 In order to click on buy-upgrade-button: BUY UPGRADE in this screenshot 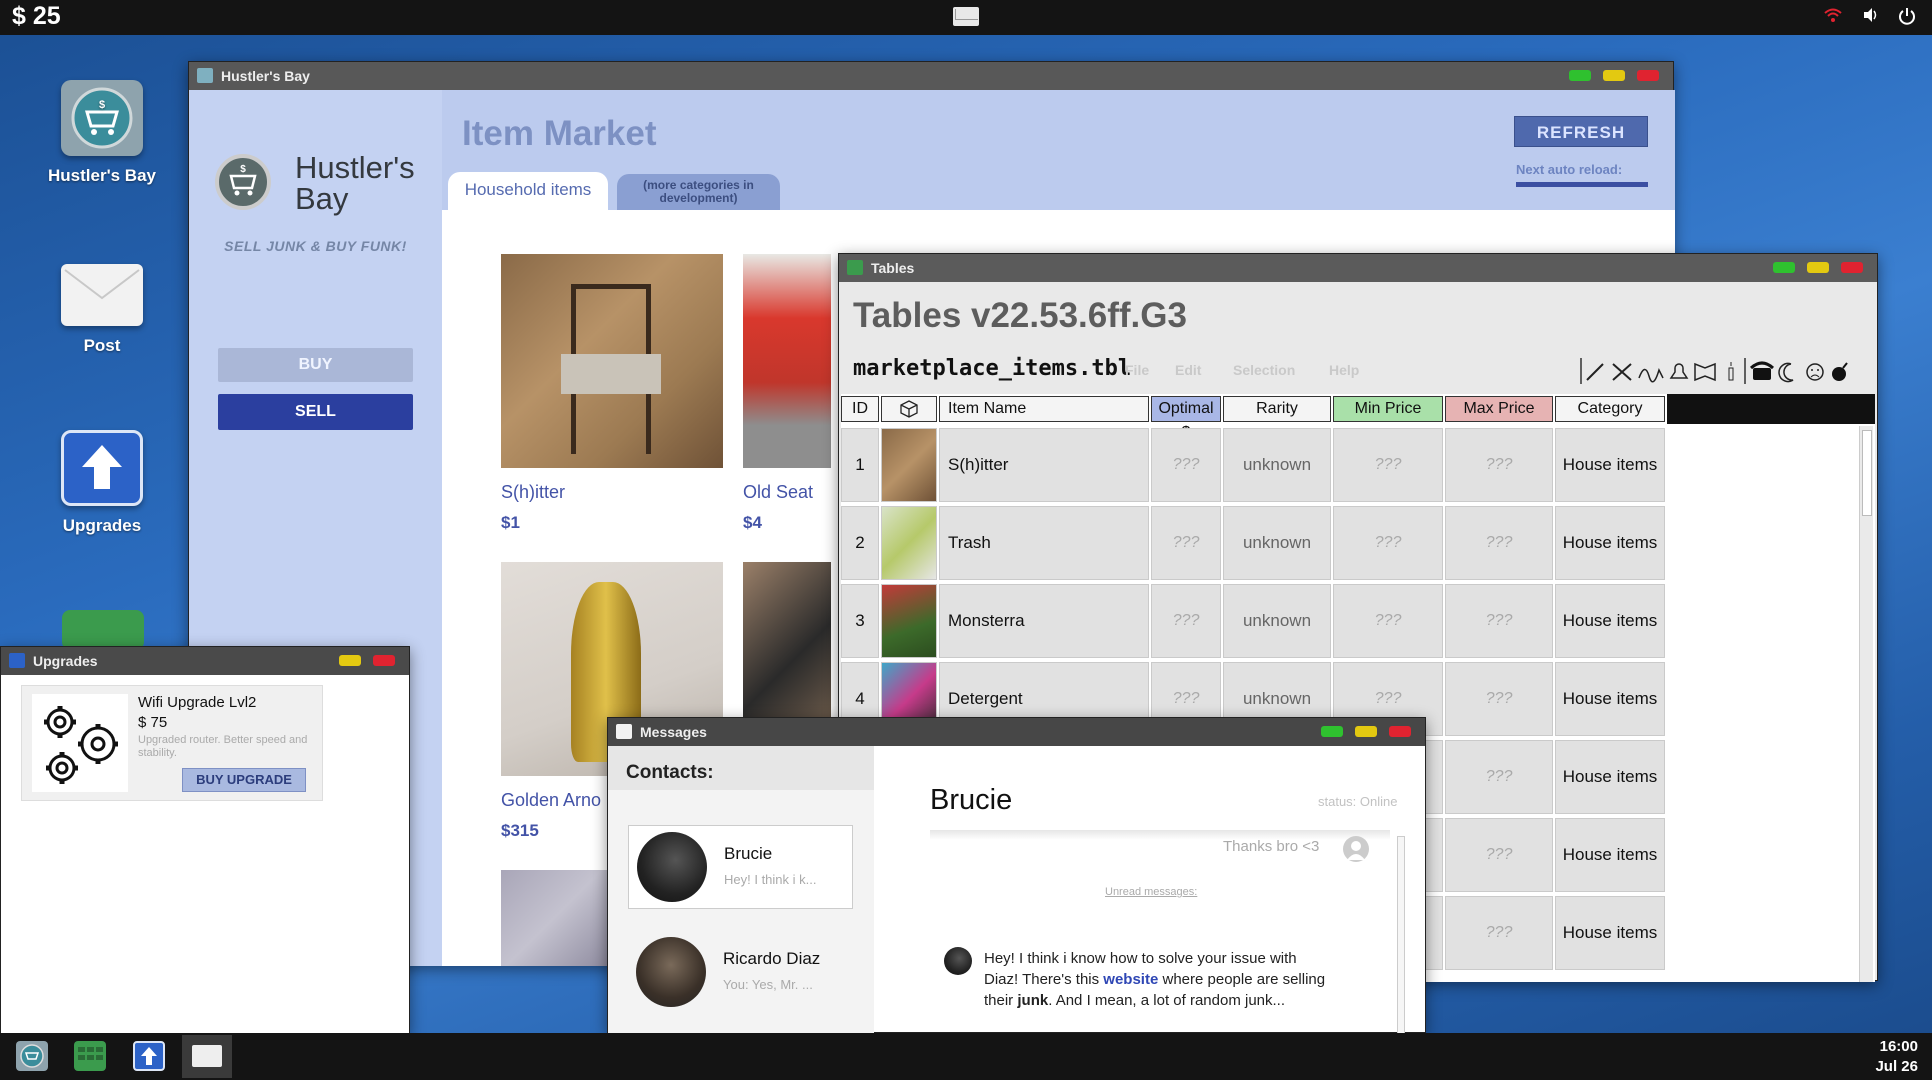, I will do `click(244, 780)`.